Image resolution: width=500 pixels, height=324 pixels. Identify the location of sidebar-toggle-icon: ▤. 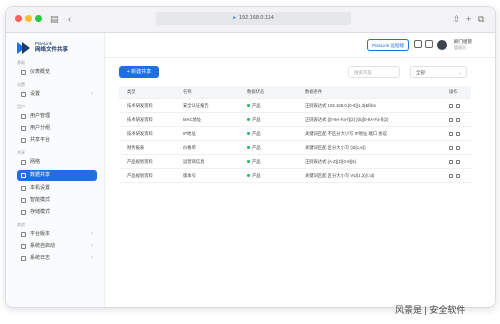
(54, 19).